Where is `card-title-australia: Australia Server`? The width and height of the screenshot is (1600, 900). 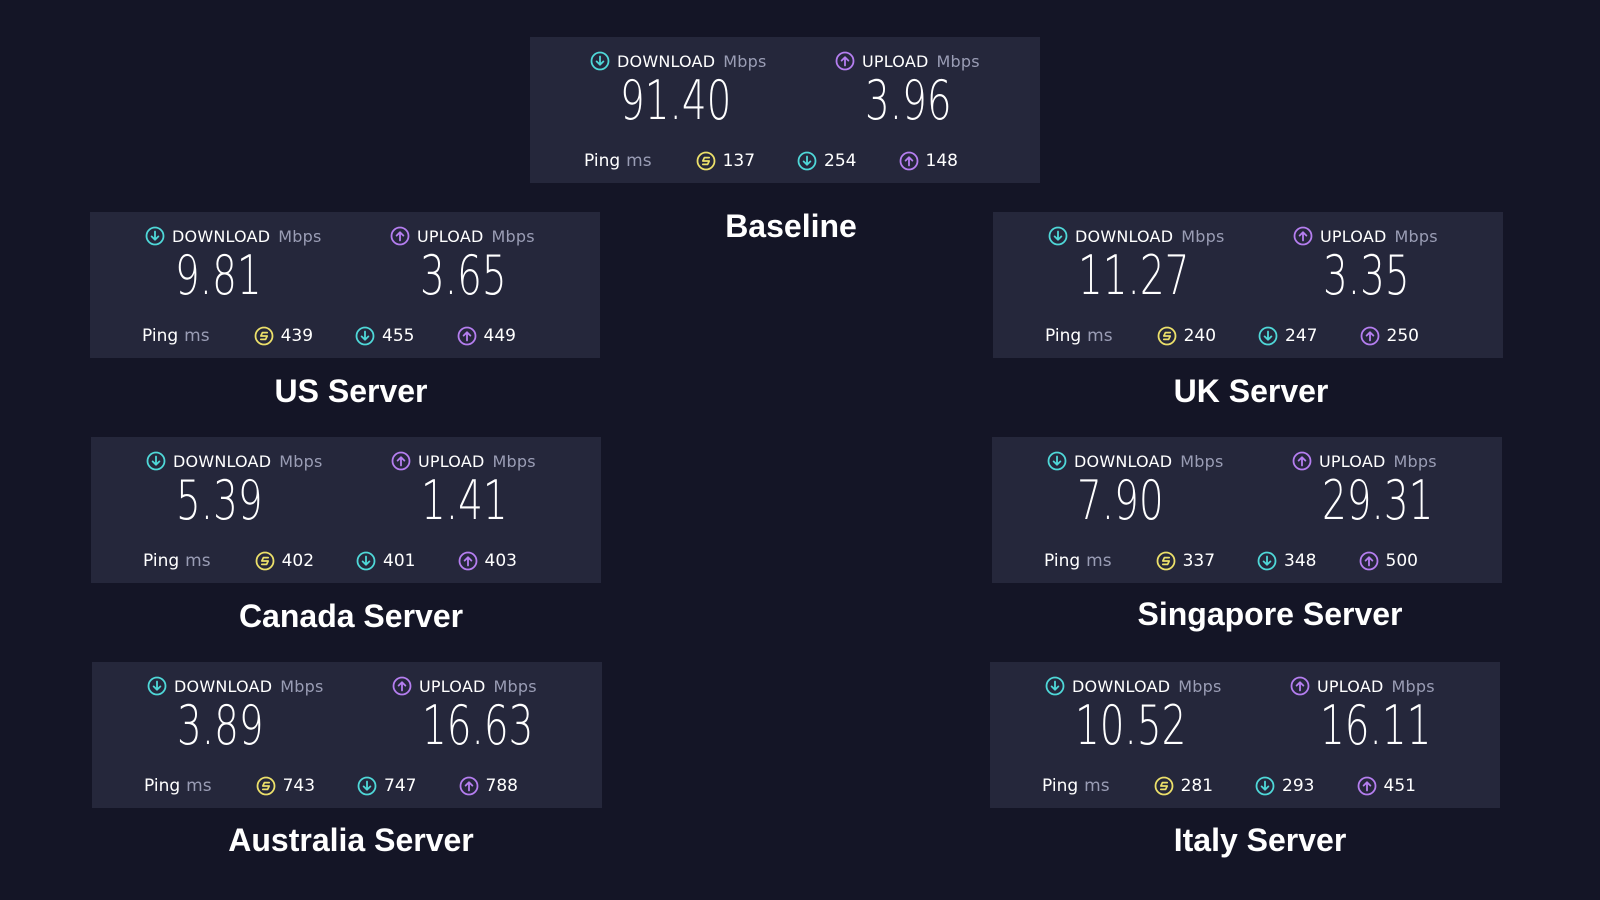 card-title-australia: Australia Server is located at coordinates (351, 840).